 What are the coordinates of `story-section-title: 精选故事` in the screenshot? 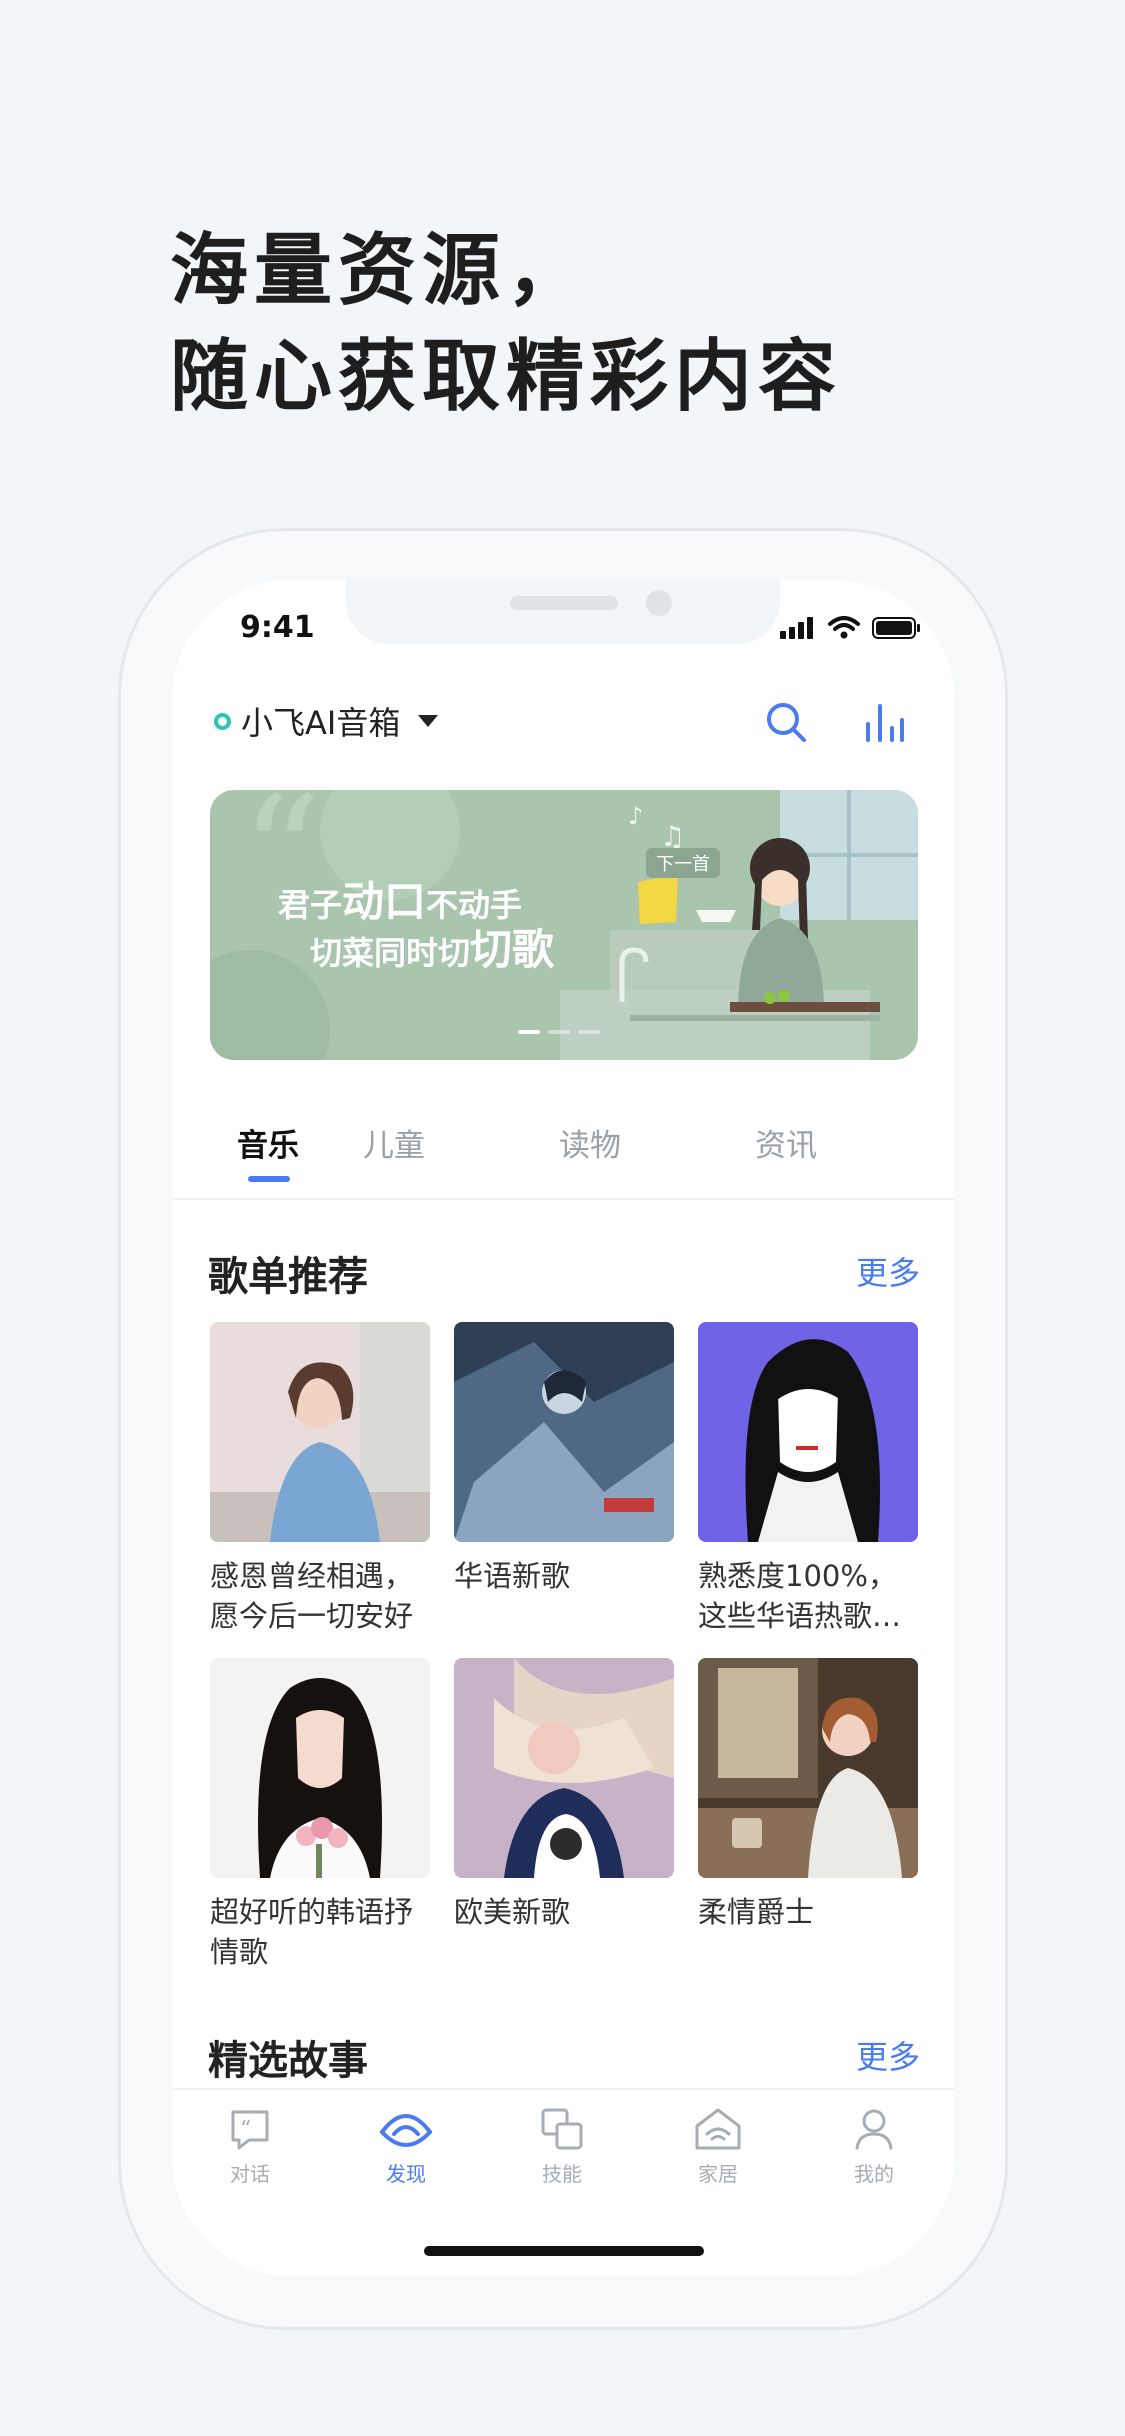 It's located at (288, 2061).